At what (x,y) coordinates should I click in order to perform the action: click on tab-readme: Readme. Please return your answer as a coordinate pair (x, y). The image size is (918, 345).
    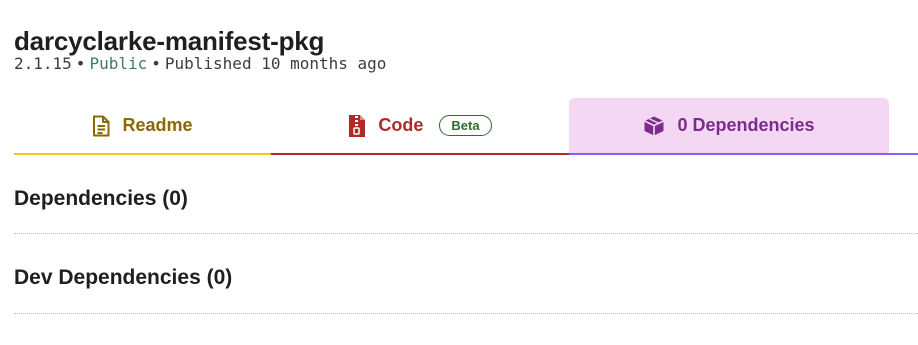
    Looking at the image, I should click on (142, 126).